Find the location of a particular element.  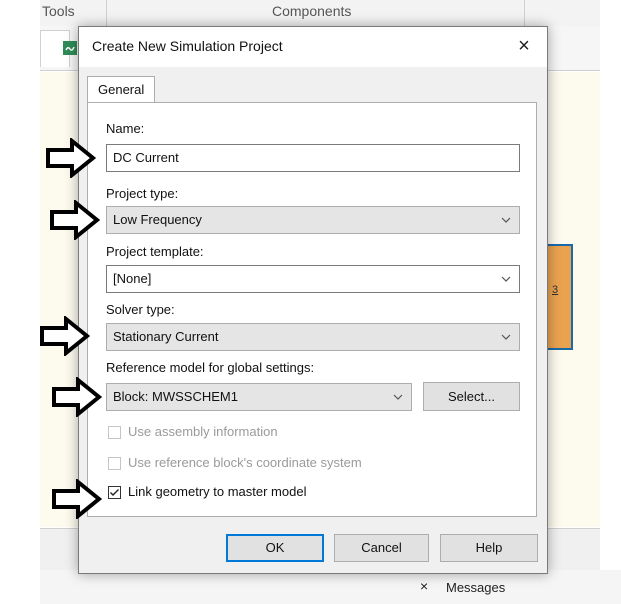

components-menu-label: Components is located at coordinates (311, 11).